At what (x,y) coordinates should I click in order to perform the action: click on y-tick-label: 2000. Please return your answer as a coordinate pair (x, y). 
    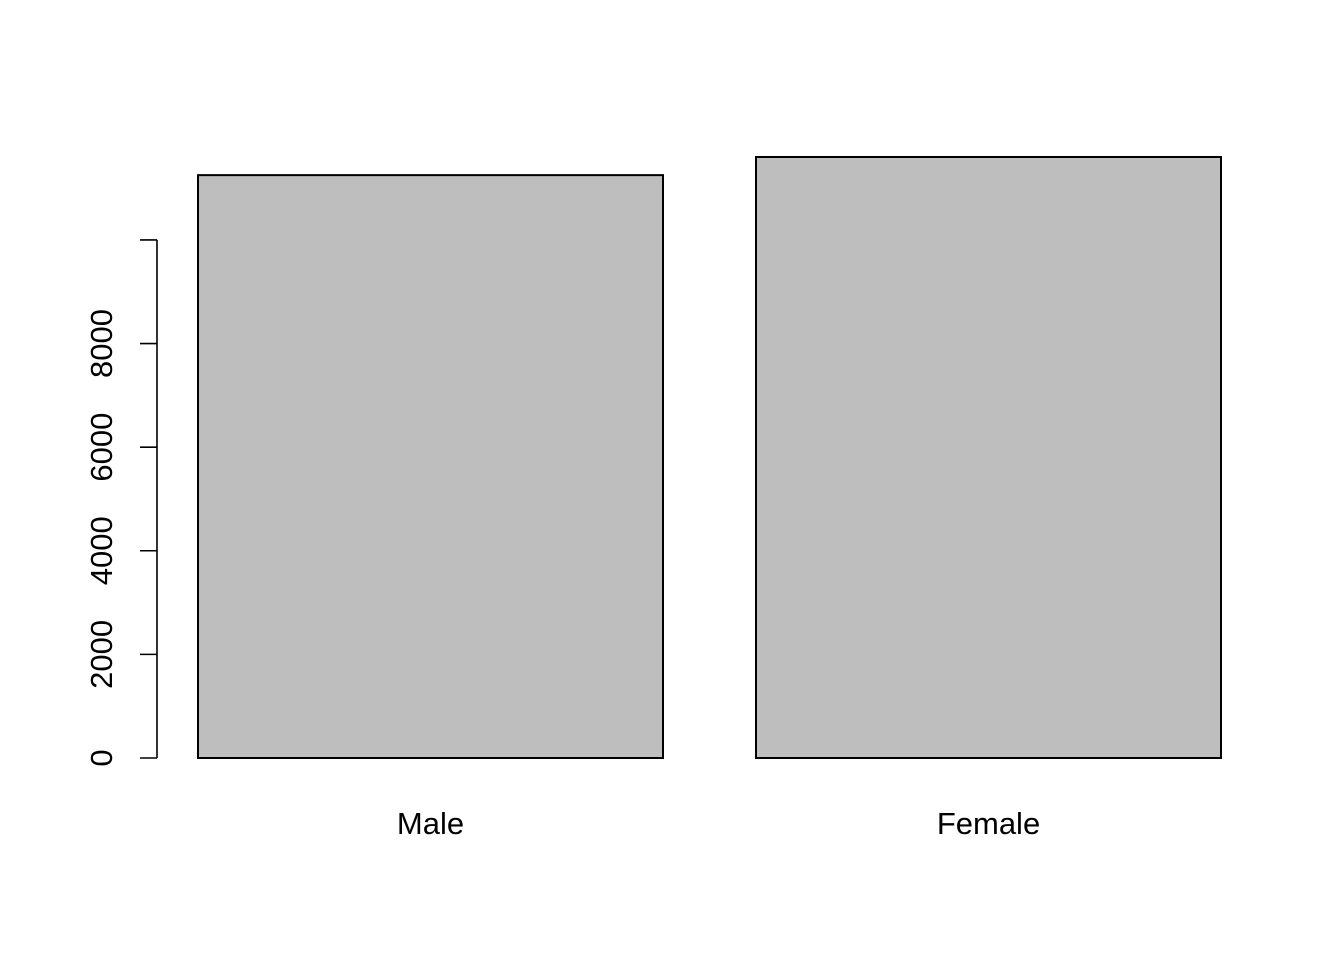
    Looking at the image, I should click on (101, 654).